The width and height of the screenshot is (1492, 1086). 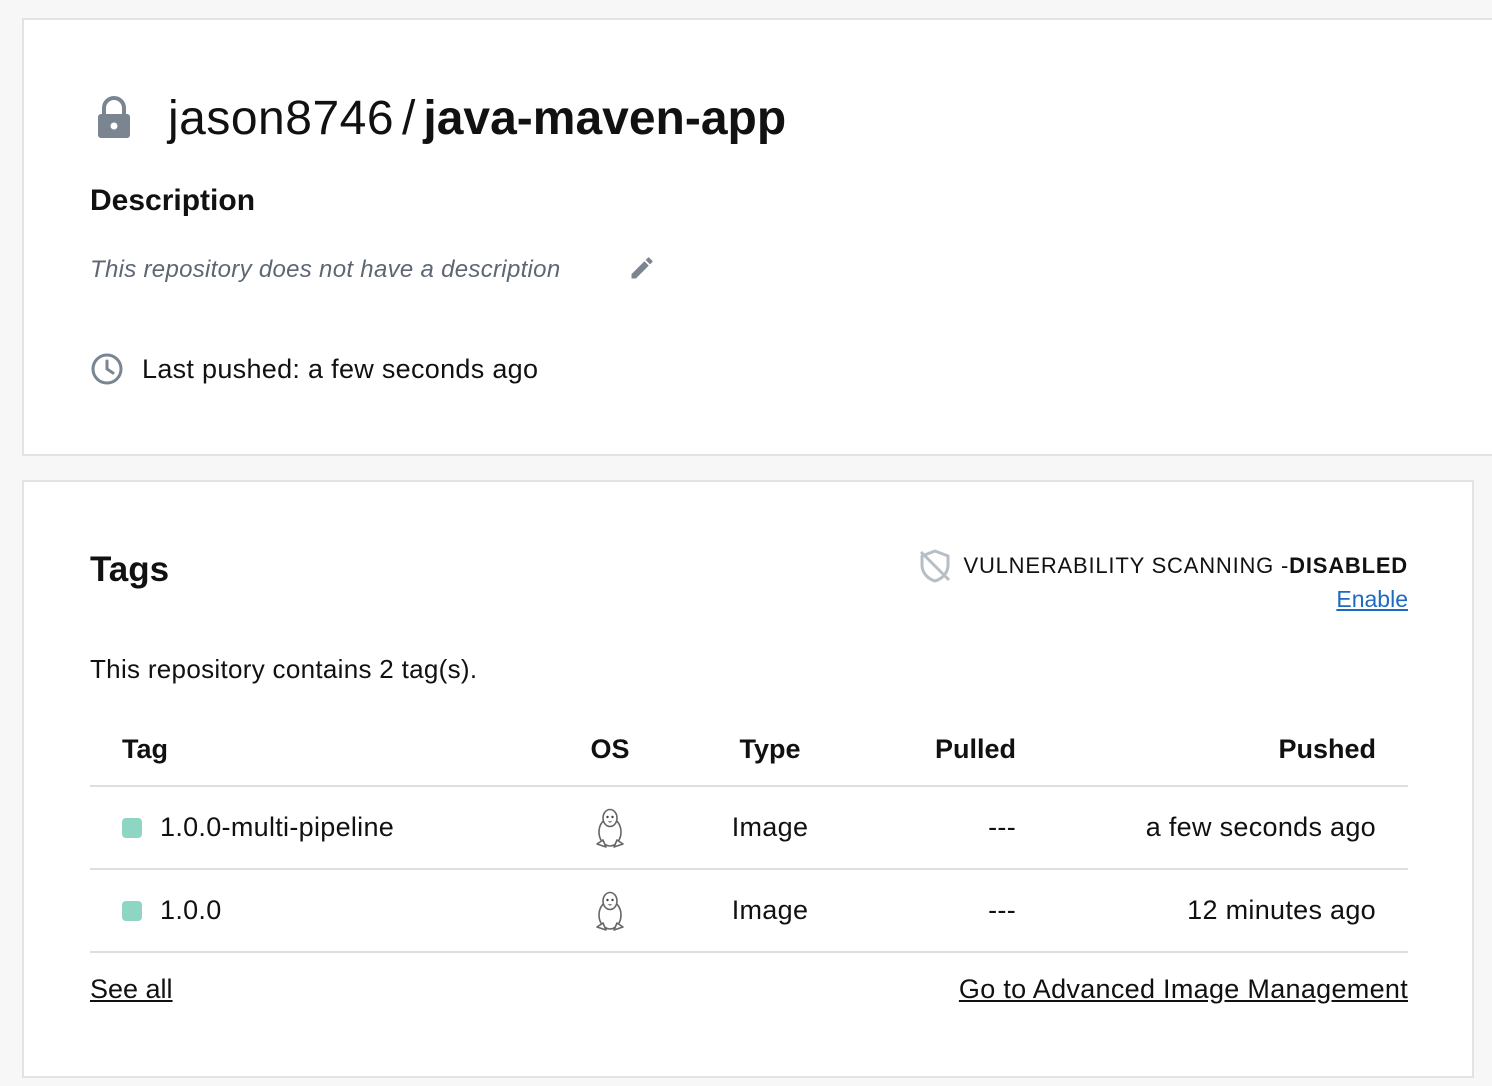 I want to click on tag-cell: 1.0.0-multi-pipeline, so click(x=315, y=828).